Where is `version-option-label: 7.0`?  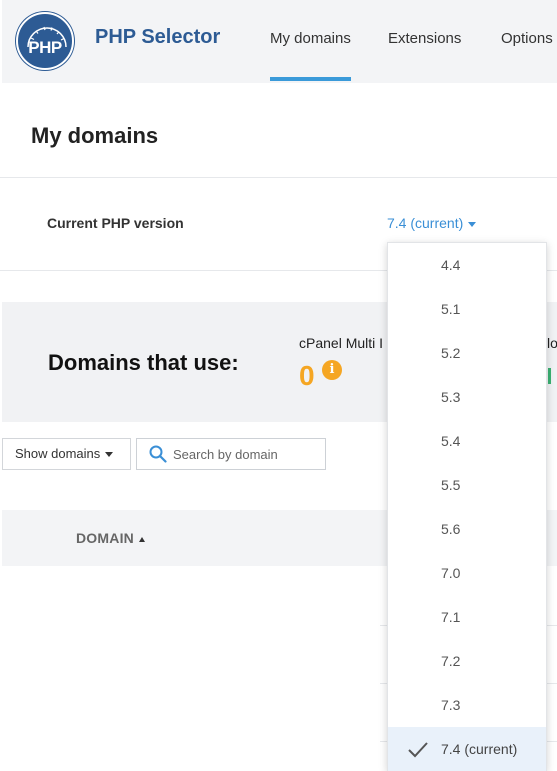 version-option-label: 7.0 is located at coordinates (451, 573).